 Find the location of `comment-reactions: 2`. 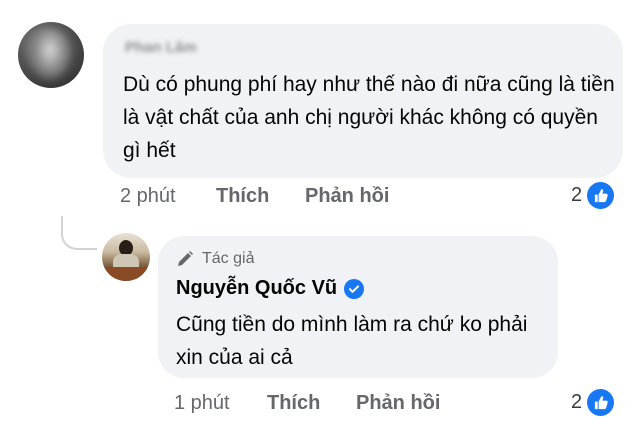

comment-reactions: 2 is located at coordinates (593, 195).